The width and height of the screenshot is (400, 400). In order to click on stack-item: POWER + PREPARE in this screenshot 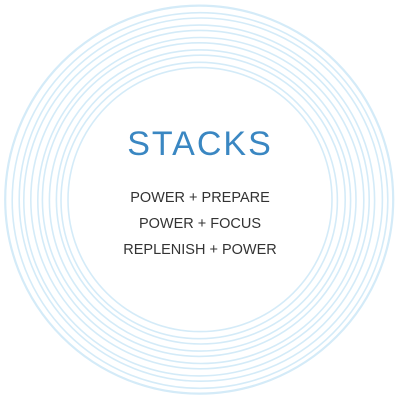, I will do `click(200, 198)`.